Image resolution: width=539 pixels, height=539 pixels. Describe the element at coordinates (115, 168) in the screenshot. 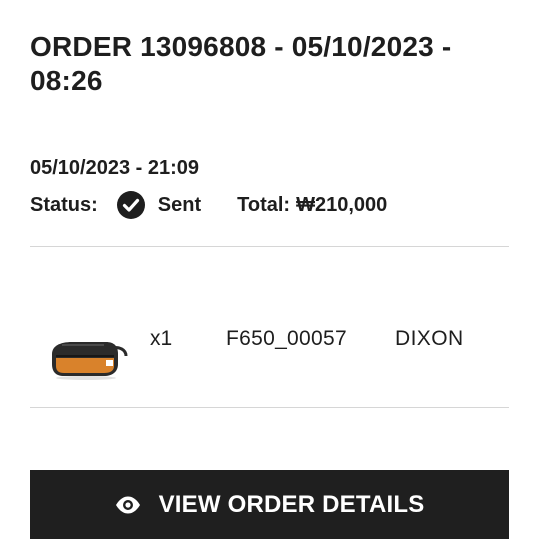

I see `order-date: 05/10/2023 - 21:09` at that location.